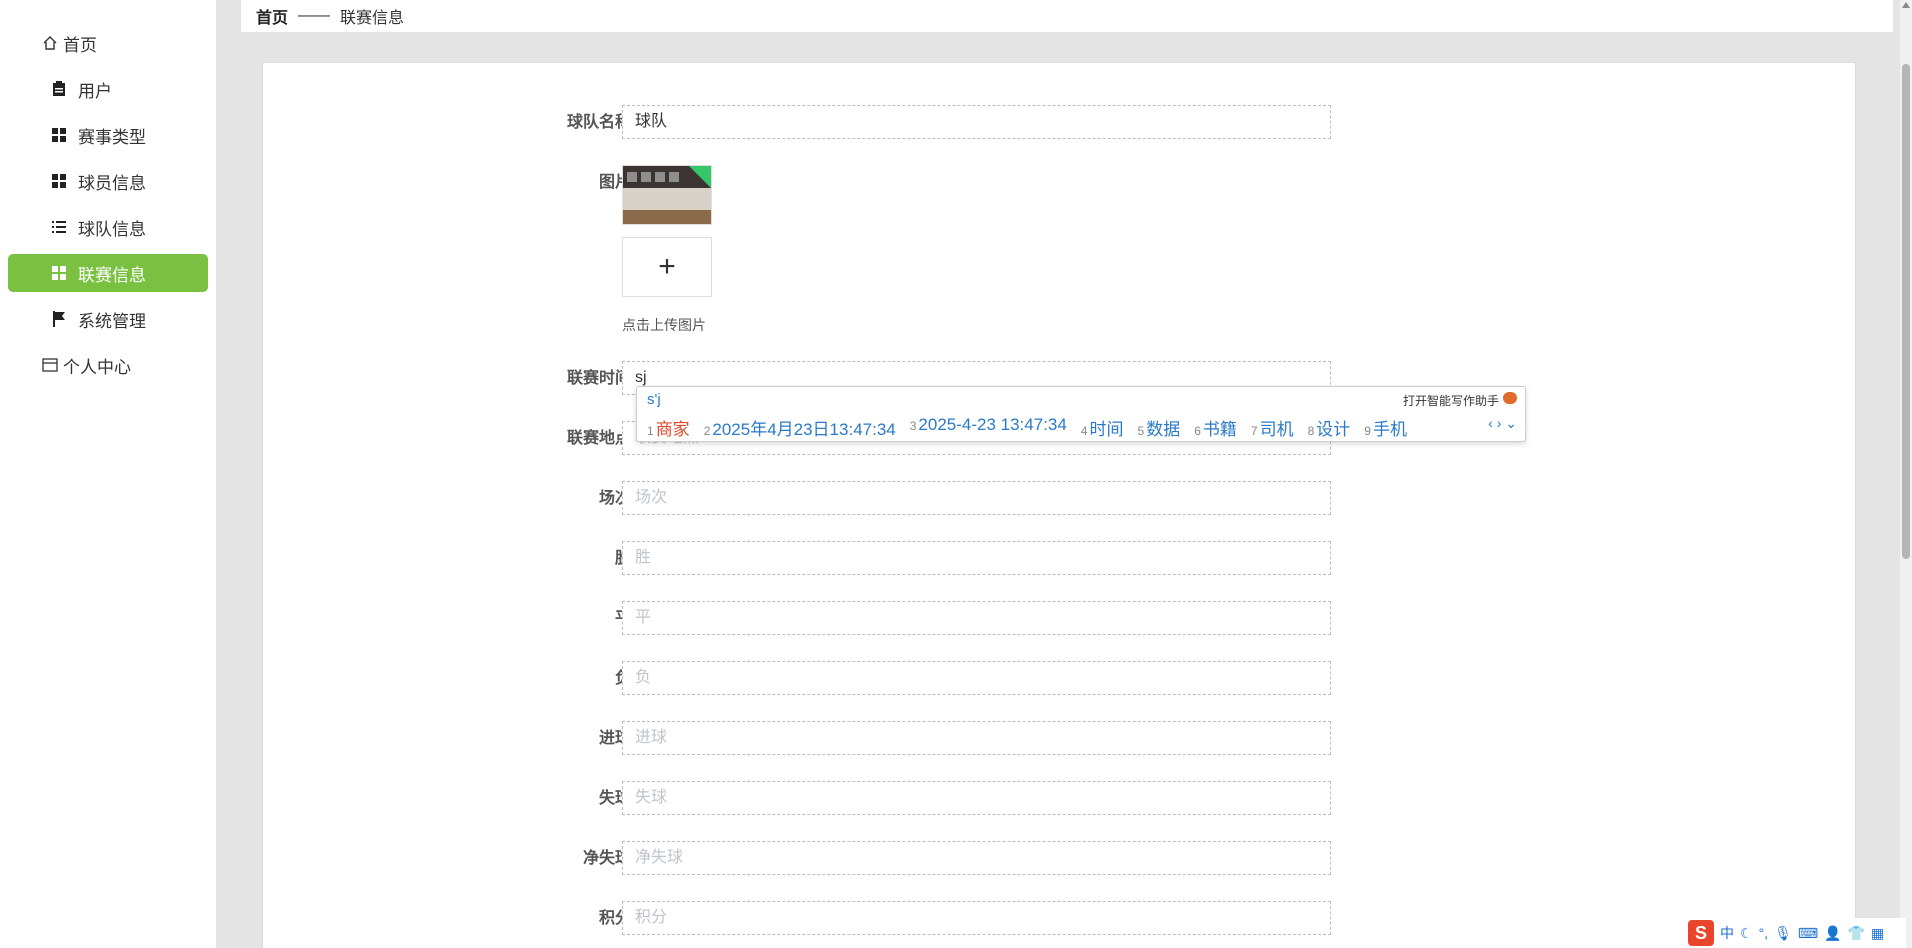 Image resolution: width=1912 pixels, height=948 pixels. What do you see at coordinates (272, 16) in the screenshot?
I see `breadcrumb-home: 首页` at bounding box center [272, 16].